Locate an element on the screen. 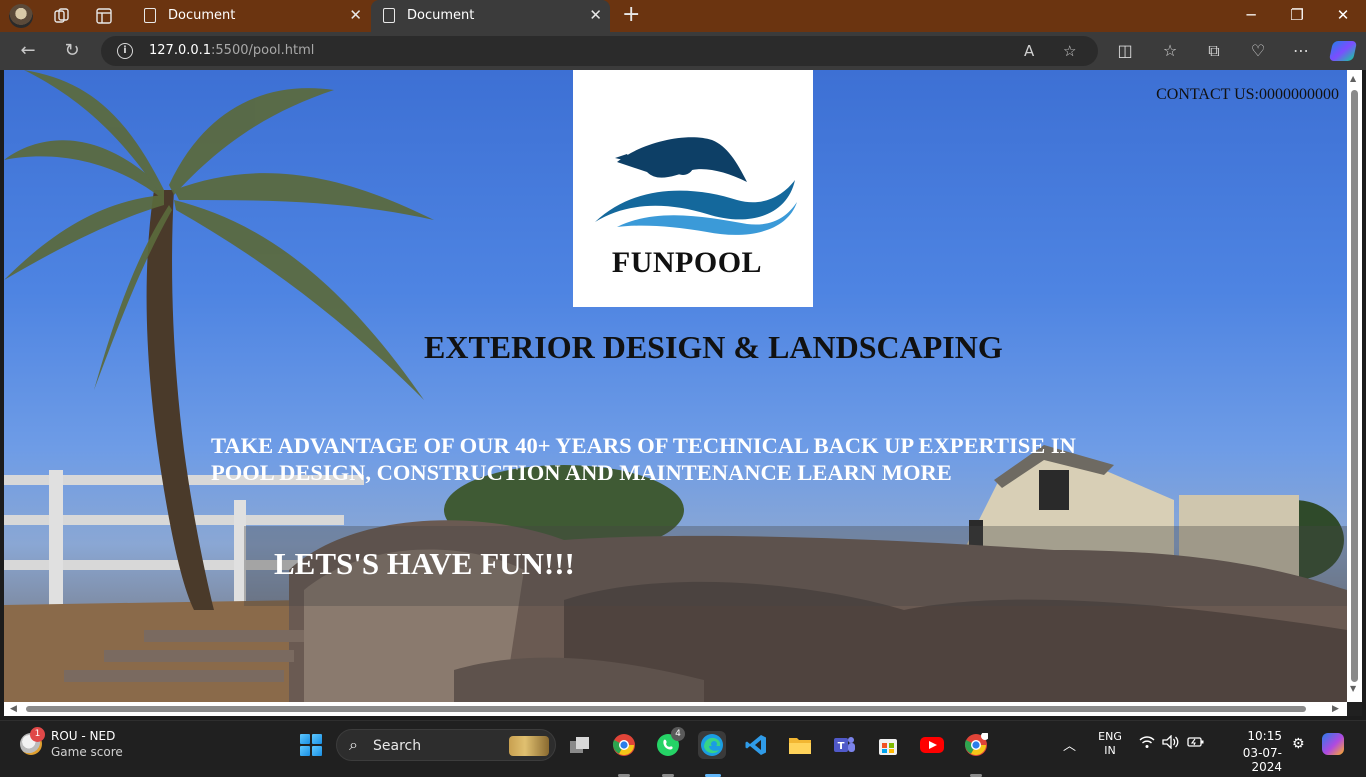 The image size is (1366, 777). new-tab-button: + is located at coordinates (631, 15).